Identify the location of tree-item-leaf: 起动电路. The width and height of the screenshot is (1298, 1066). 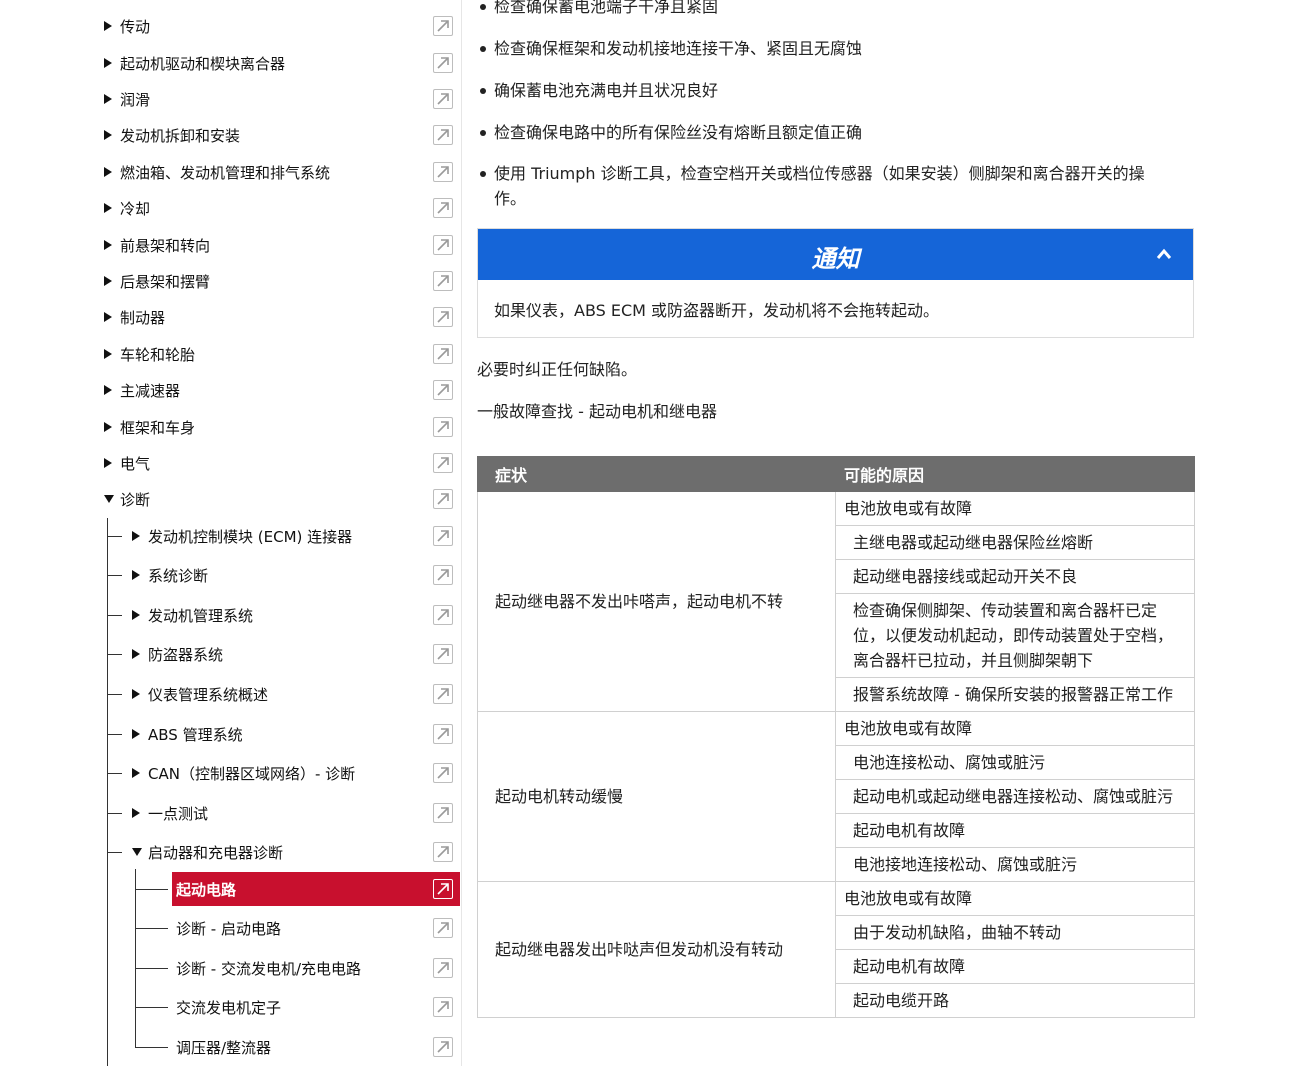
(230, 889).